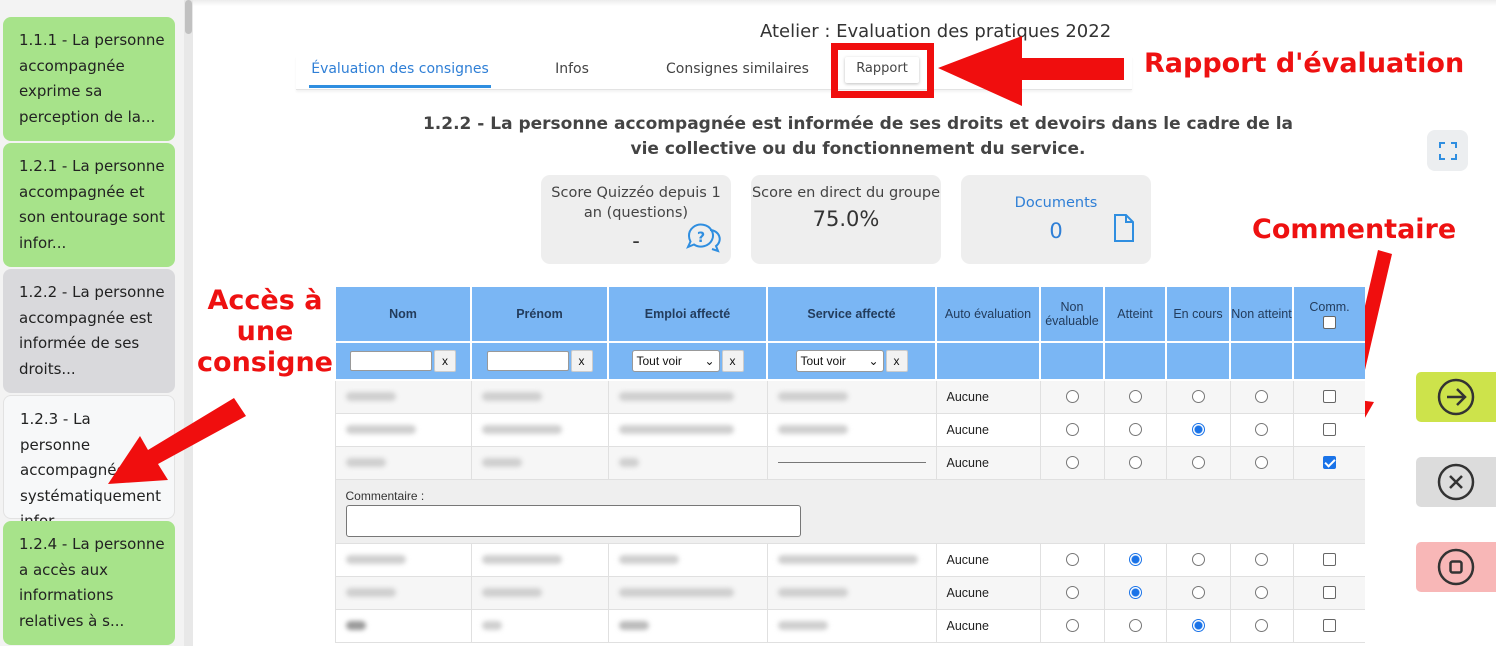 This screenshot has width=1496, height=646. Describe the element at coordinates (1031, 71) in the screenshot. I see `arrow-rapport-icon` at that location.